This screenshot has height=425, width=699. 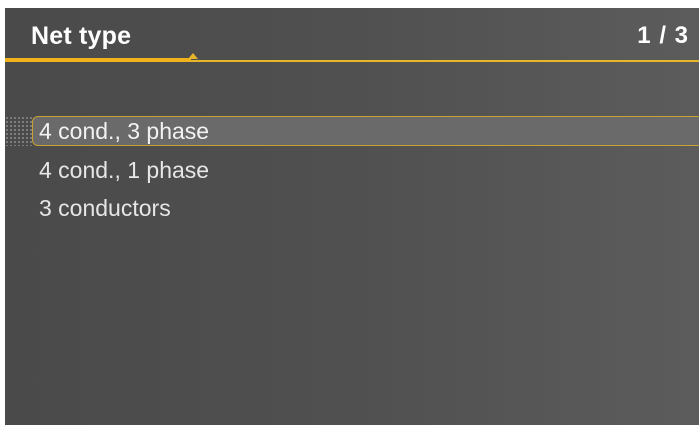 I want to click on list-item-4-cond-1-phase: 4 cond., 1 phase, so click(x=352, y=171).